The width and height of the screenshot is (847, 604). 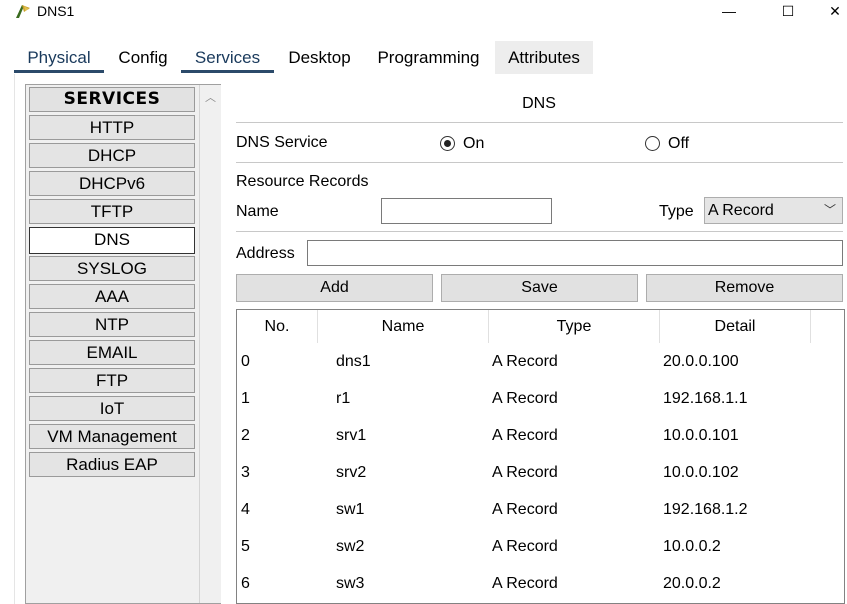 I want to click on close-button: ✕, so click(x=833, y=12).